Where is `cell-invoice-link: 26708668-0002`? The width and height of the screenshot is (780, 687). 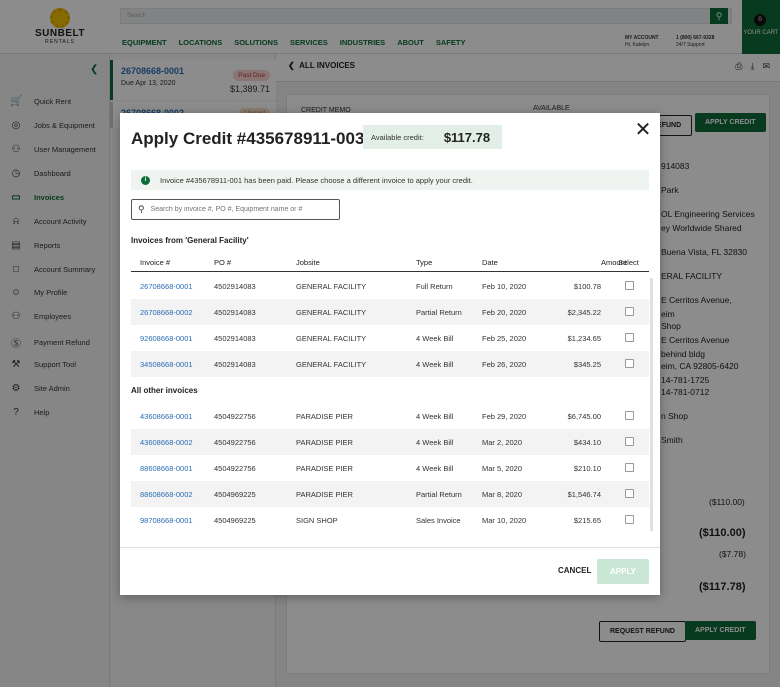 cell-invoice-link: 26708668-0002 is located at coordinates (166, 312).